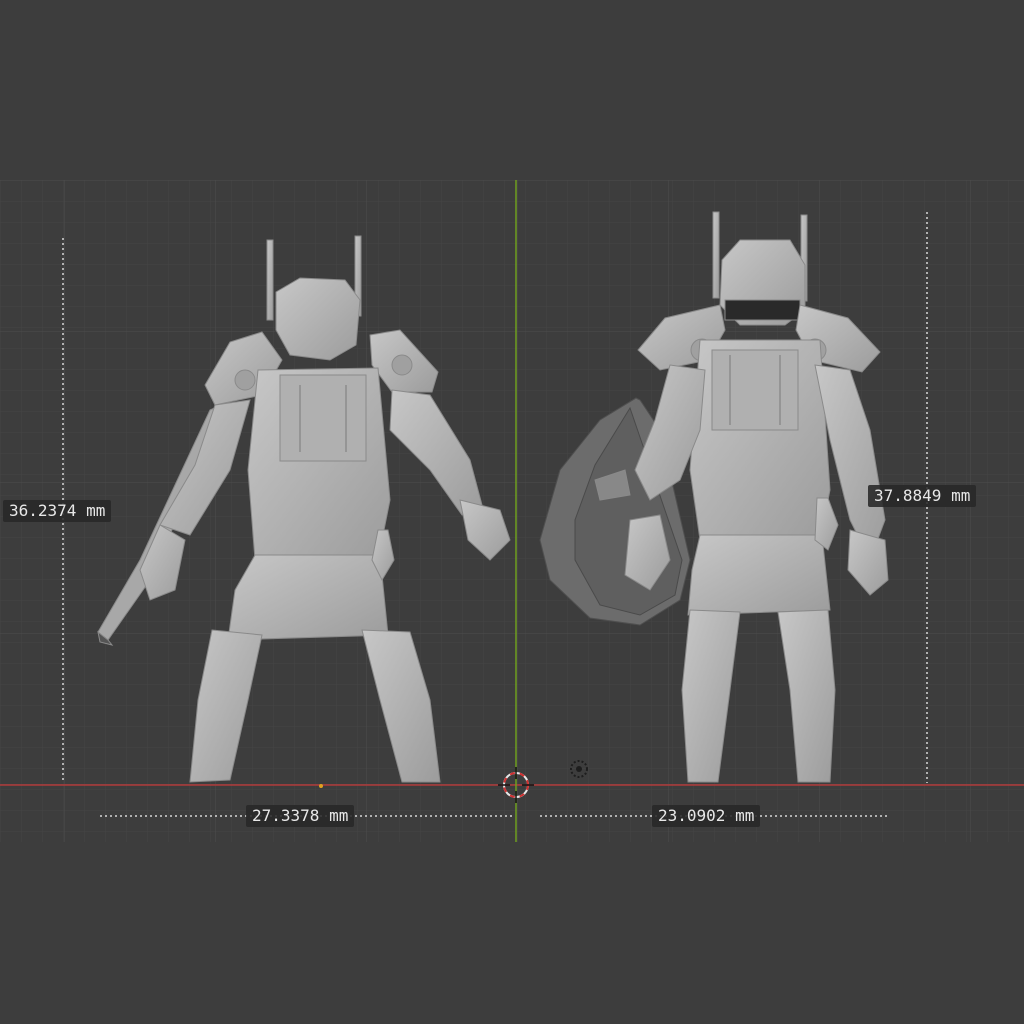  I want to click on left-width-label: 27.3378 mm, so click(300, 816).